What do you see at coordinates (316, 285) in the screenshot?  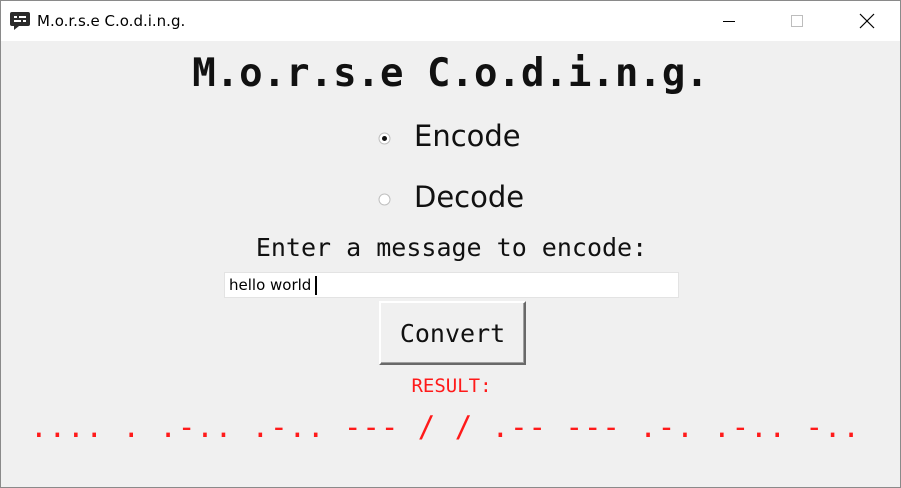 I see `text-caret` at bounding box center [316, 285].